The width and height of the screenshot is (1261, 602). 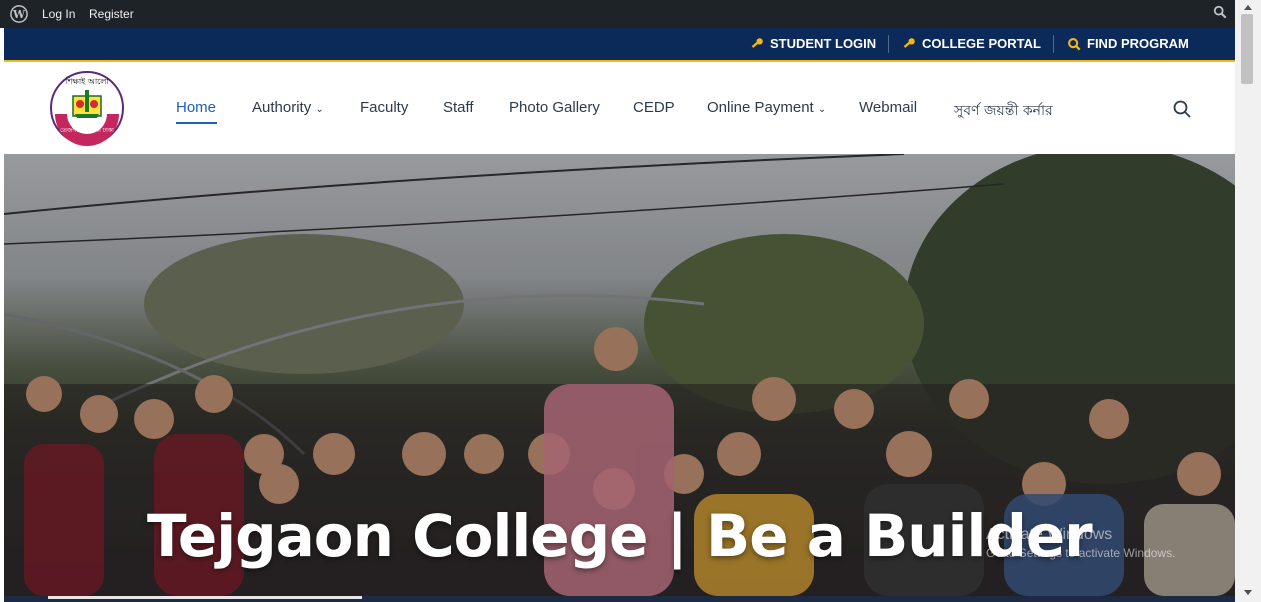 I want to click on college-logo: শিক্ষাই আলো তেজগাঁও কলেজ ঢাকা, so click(x=87, y=108).